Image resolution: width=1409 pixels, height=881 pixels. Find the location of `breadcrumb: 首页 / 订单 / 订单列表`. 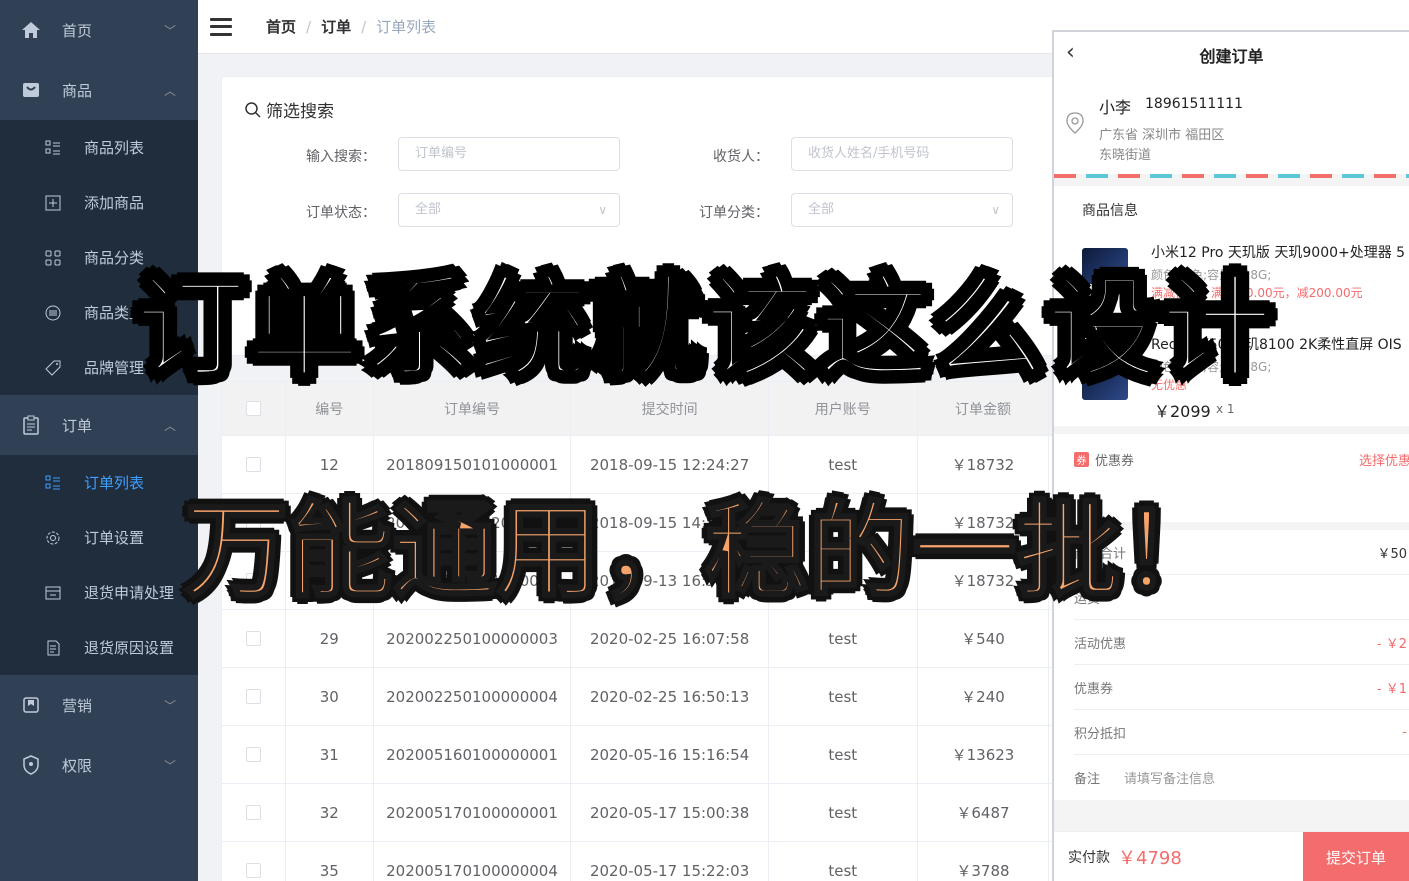

breadcrumb: 首页 / 订单 / 订单列表 is located at coordinates (351, 26).